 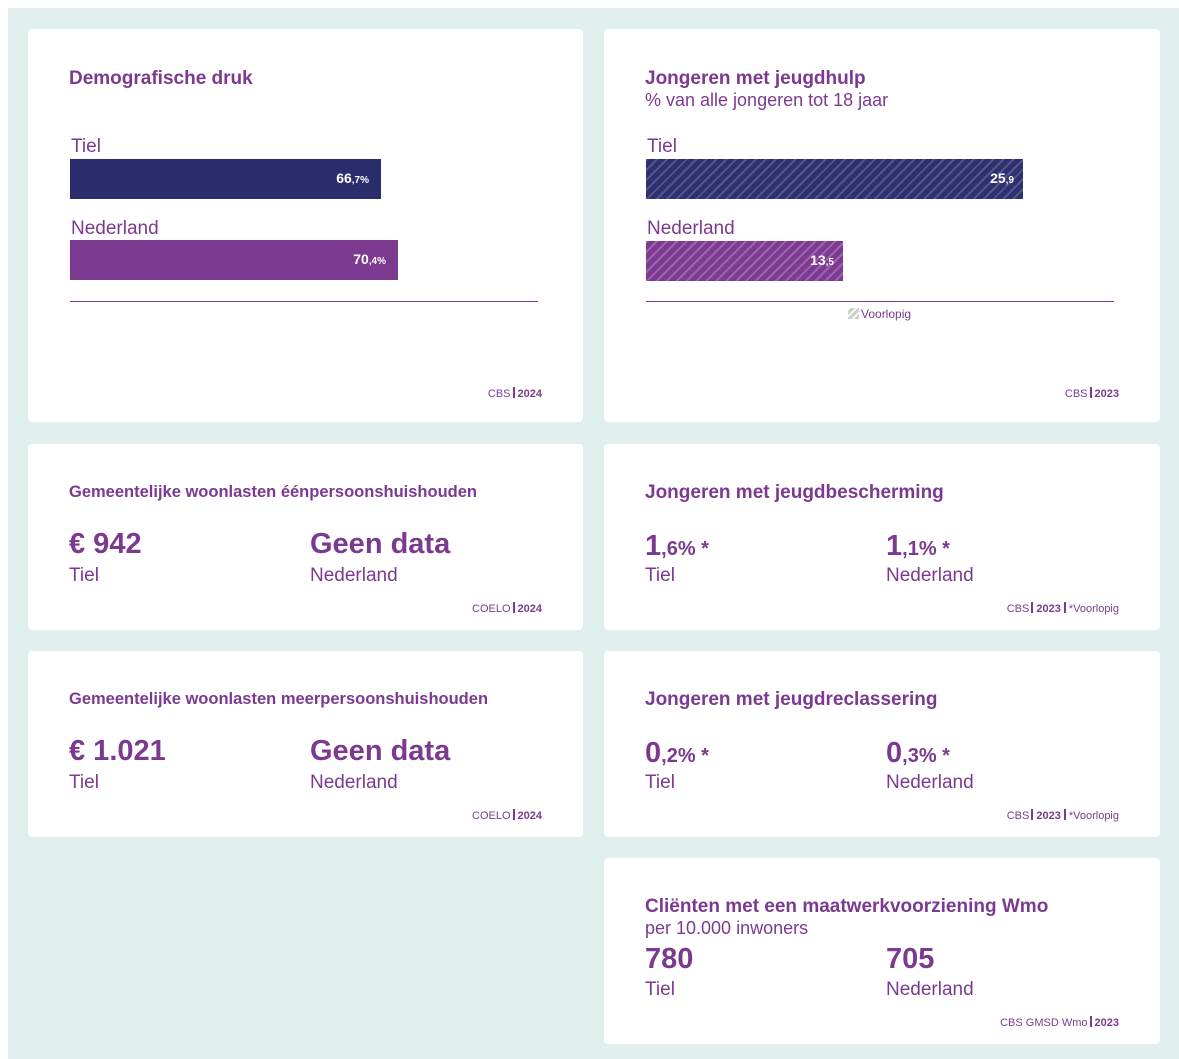 I want to click on value-tiel: € 1.021, so click(x=117, y=751).